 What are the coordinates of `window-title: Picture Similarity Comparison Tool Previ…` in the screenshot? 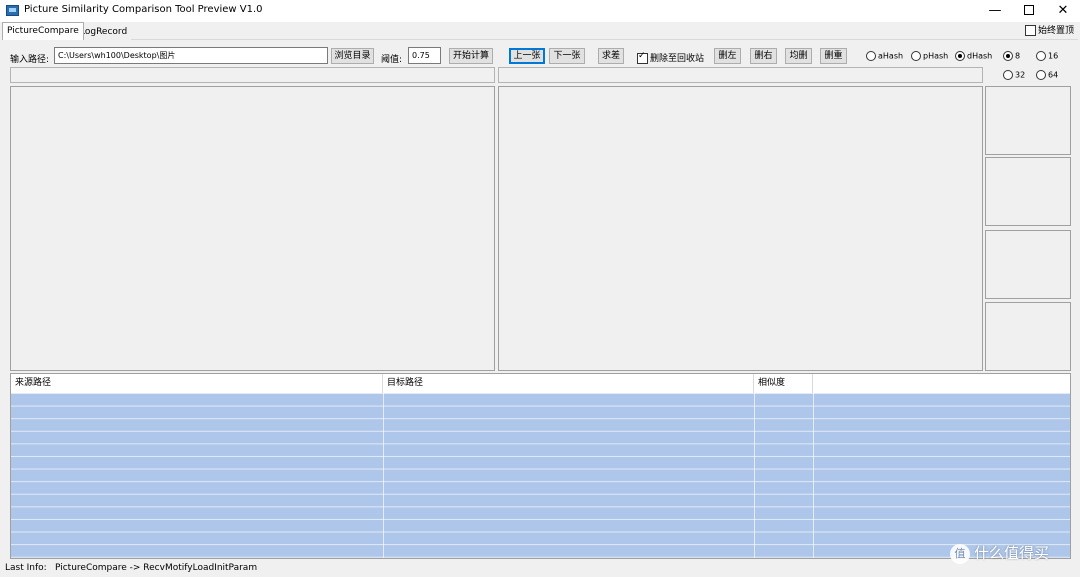 It's located at (143, 9).